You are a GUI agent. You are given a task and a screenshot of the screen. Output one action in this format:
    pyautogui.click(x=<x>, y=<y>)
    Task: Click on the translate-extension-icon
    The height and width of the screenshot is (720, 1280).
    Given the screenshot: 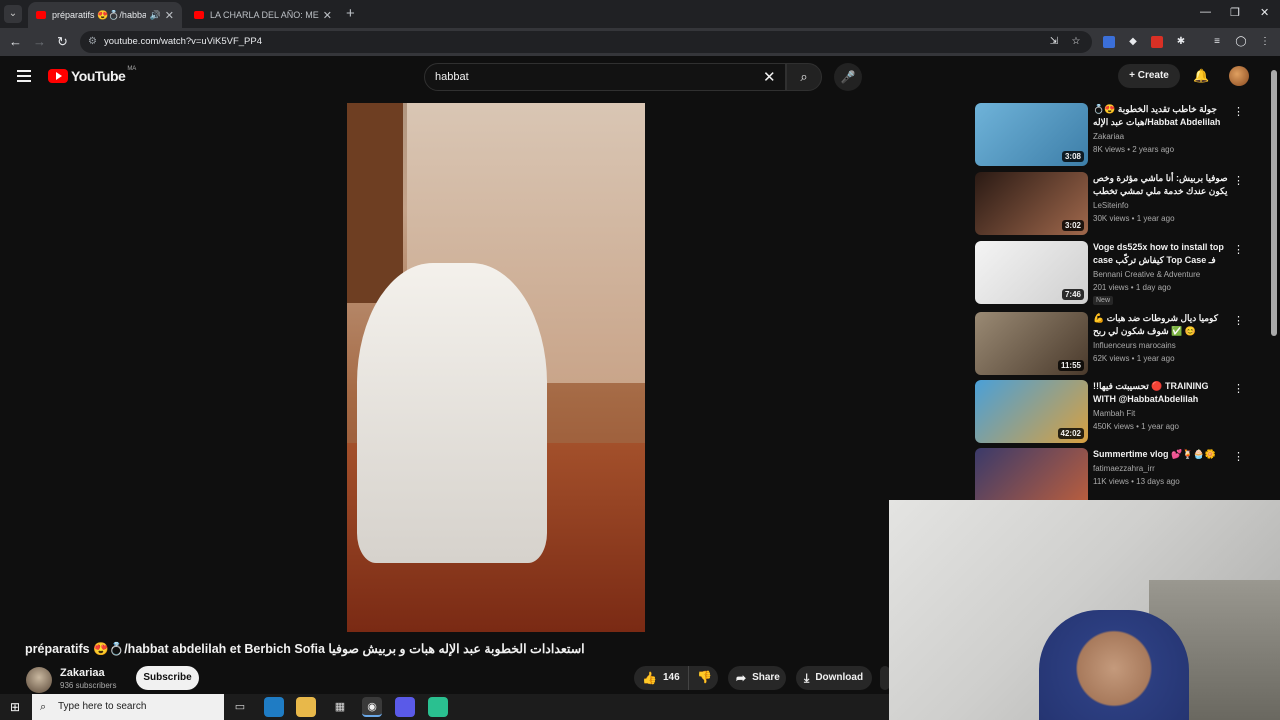 What is the action you would take?
    pyautogui.click(x=1109, y=42)
    